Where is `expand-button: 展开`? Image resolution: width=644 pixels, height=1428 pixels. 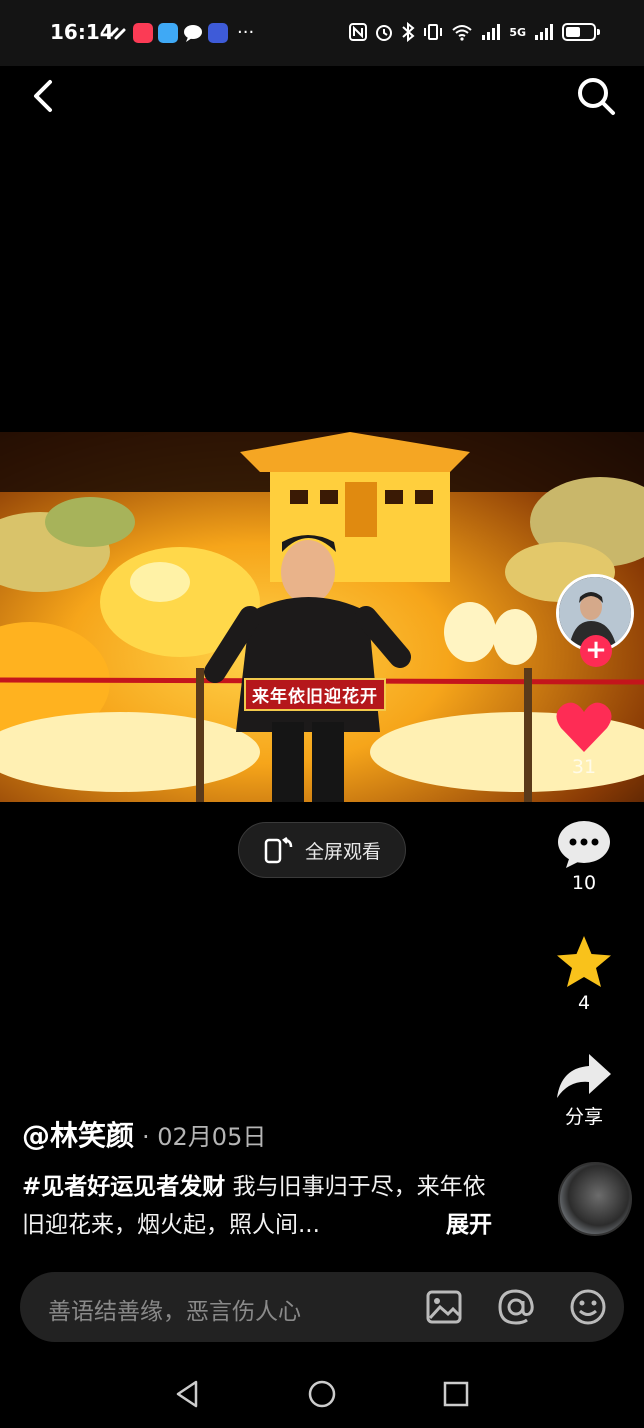
expand-button: 展开 is located at coordinates (469, 1225).